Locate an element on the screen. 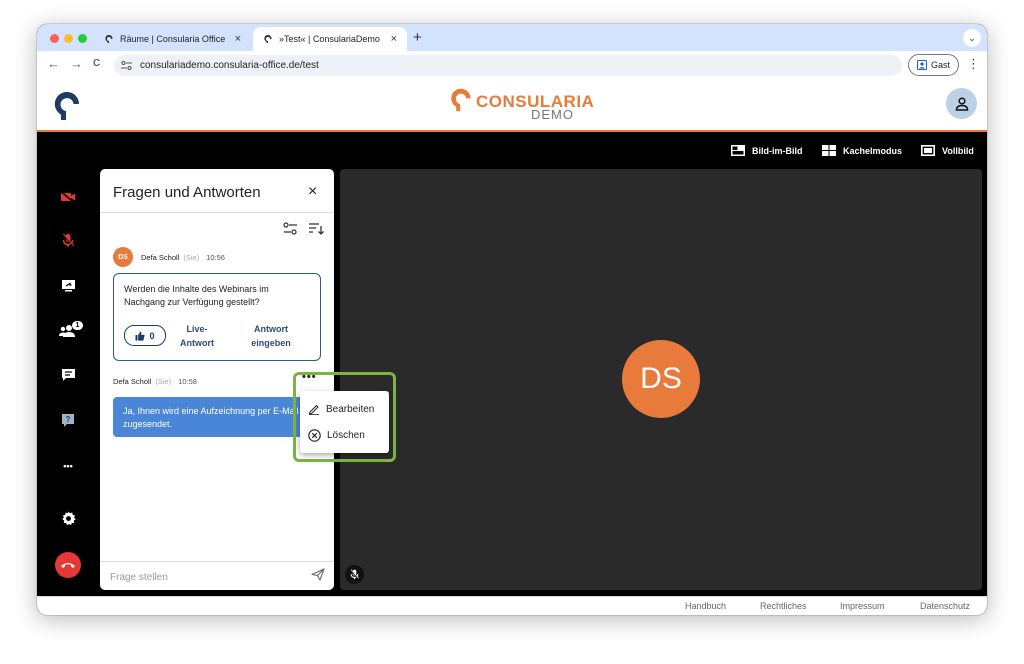 This screenshot has height=664, width=1024. pencil-icon is located at coordinates (313, 409).